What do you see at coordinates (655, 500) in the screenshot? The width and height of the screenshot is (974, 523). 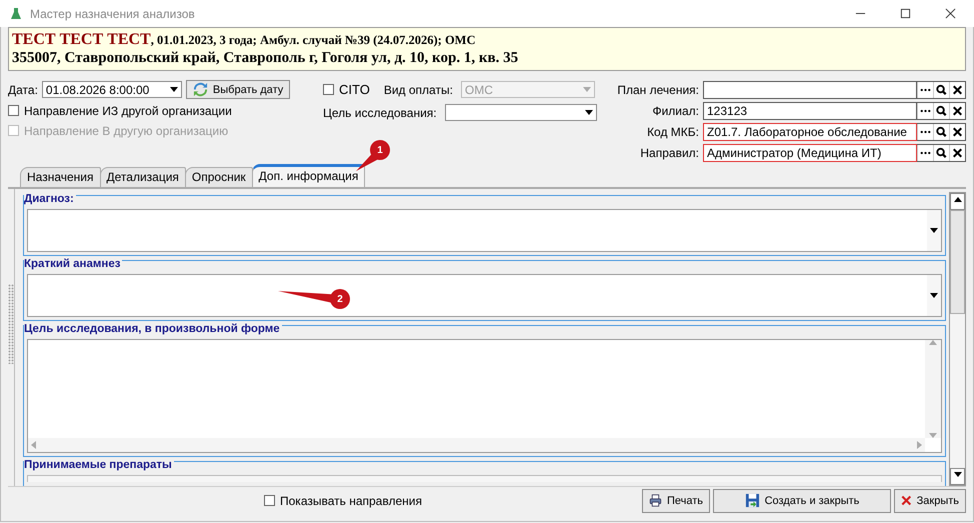 I see `printer-icon` at bounding box center [655, 500].